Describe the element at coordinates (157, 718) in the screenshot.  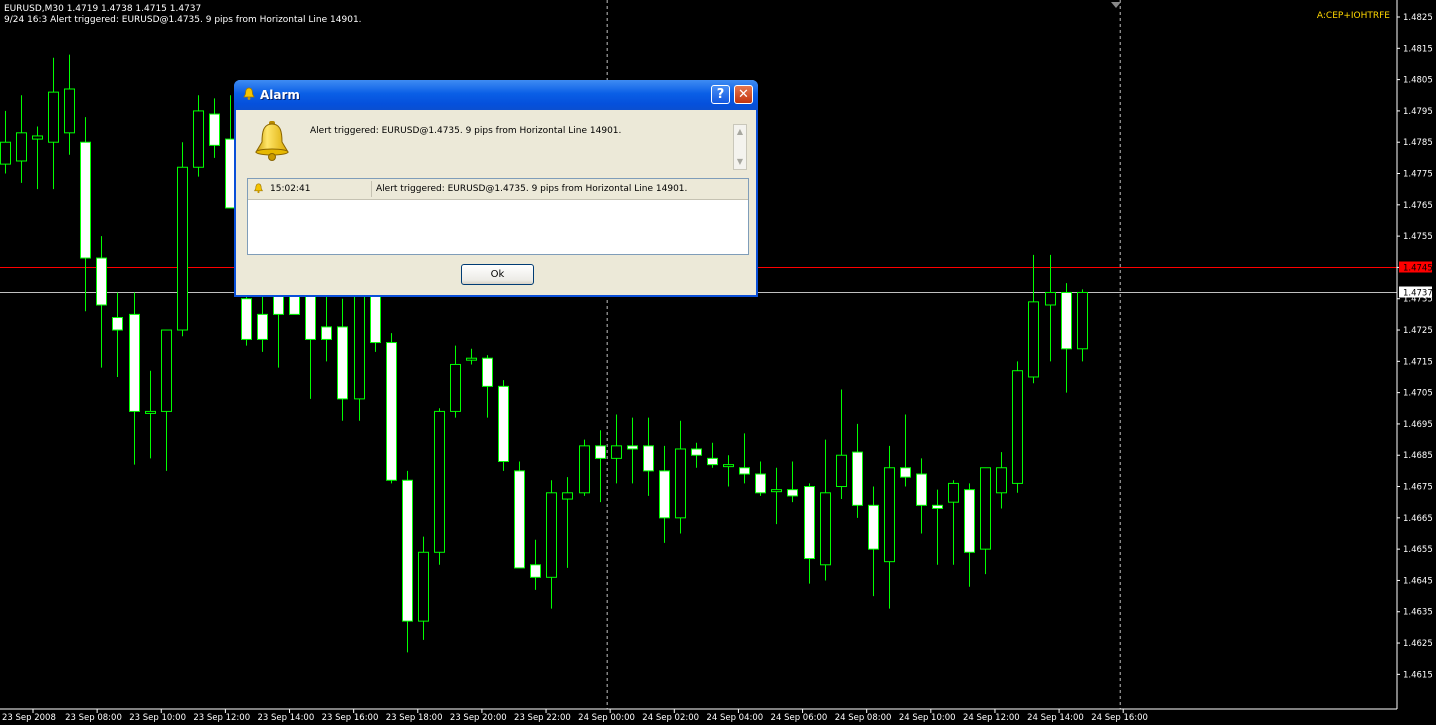
I see `time-tick-label: 23 Sep 10:00` at that location.